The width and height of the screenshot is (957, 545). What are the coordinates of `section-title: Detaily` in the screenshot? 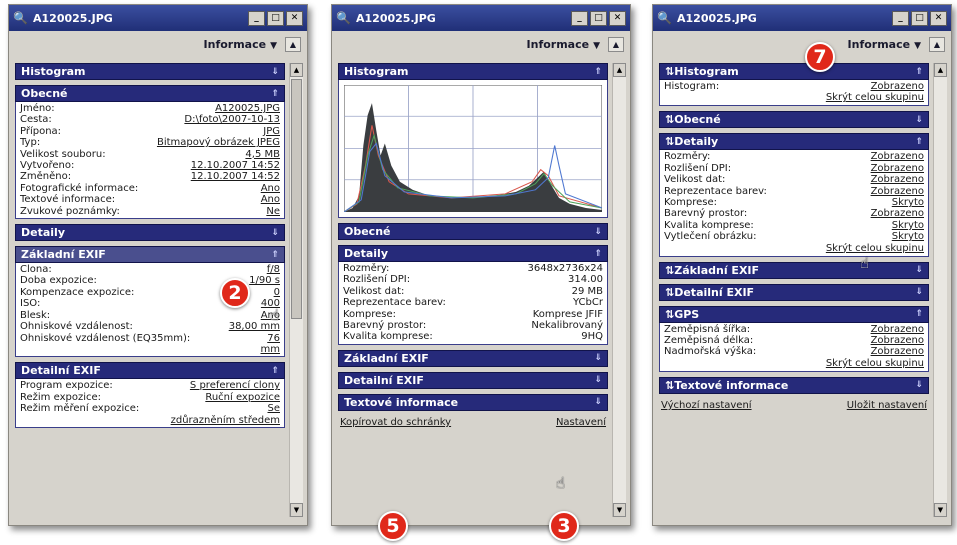 It's located at (366, 253).